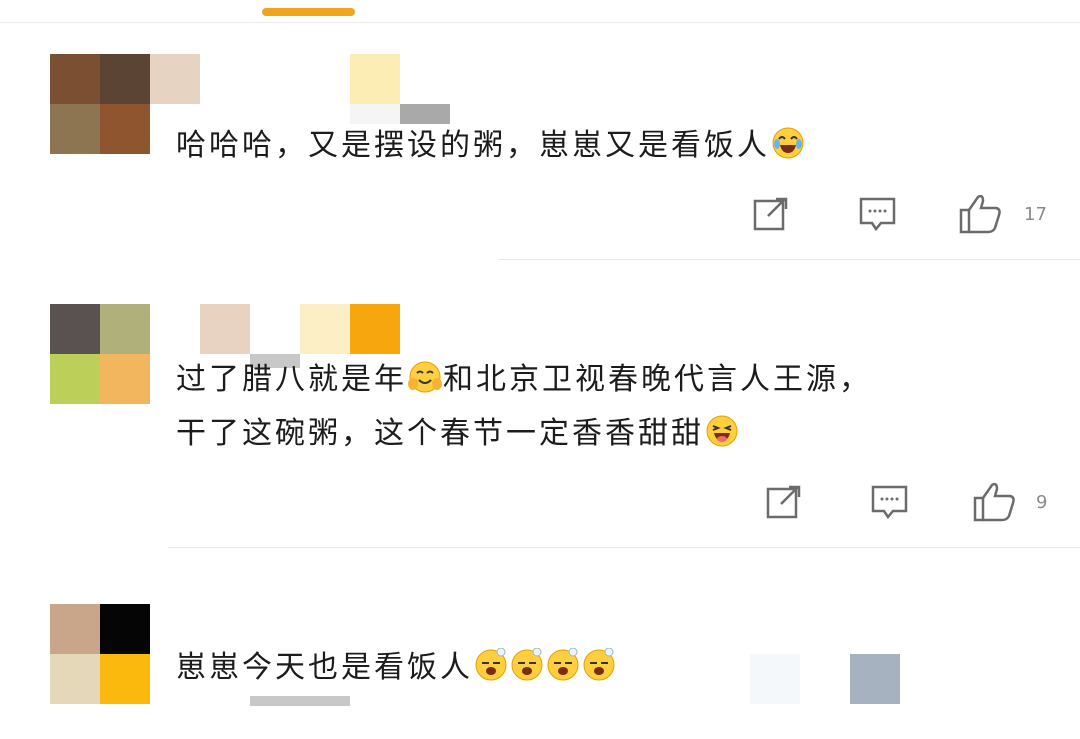  What do you see at coordinates (308, 12) in the screenshot?
I see `active-tab-indicator` at bounding box center [308, 12].